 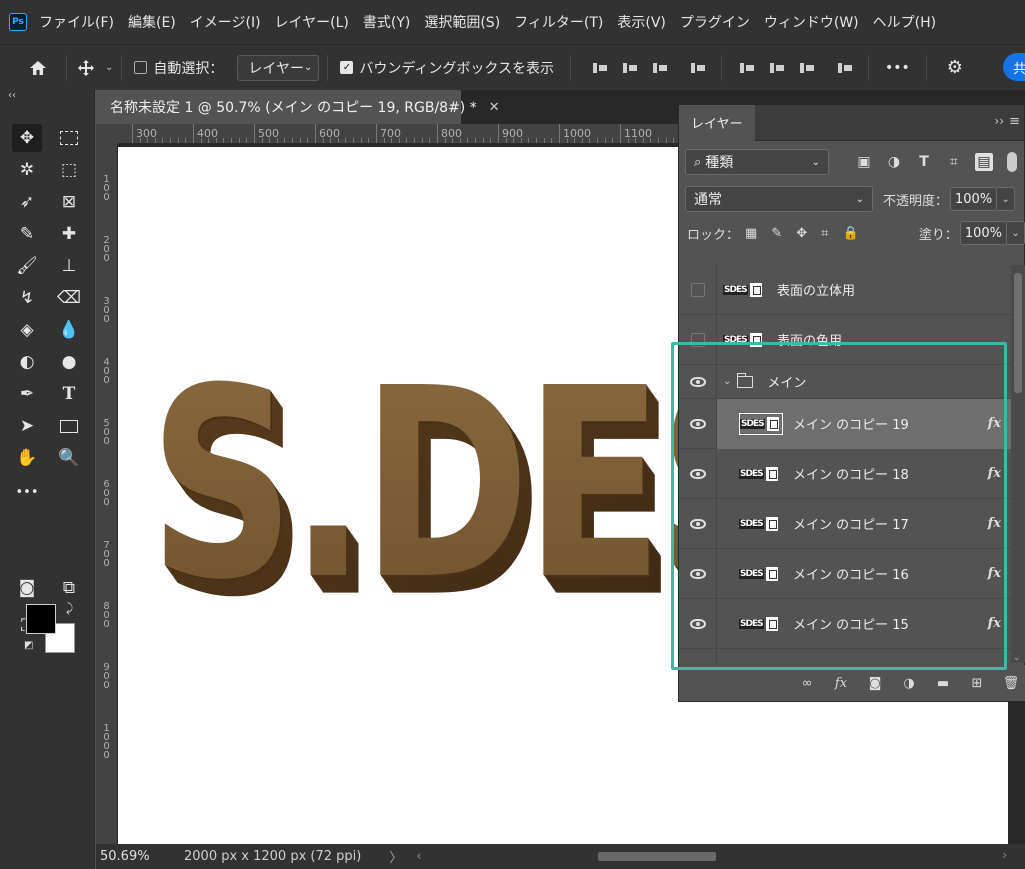 What do you see at coordinates (845, 68) in the screenshot?
I see `distribute-vertical-icon` at bounding box center [845, 68].